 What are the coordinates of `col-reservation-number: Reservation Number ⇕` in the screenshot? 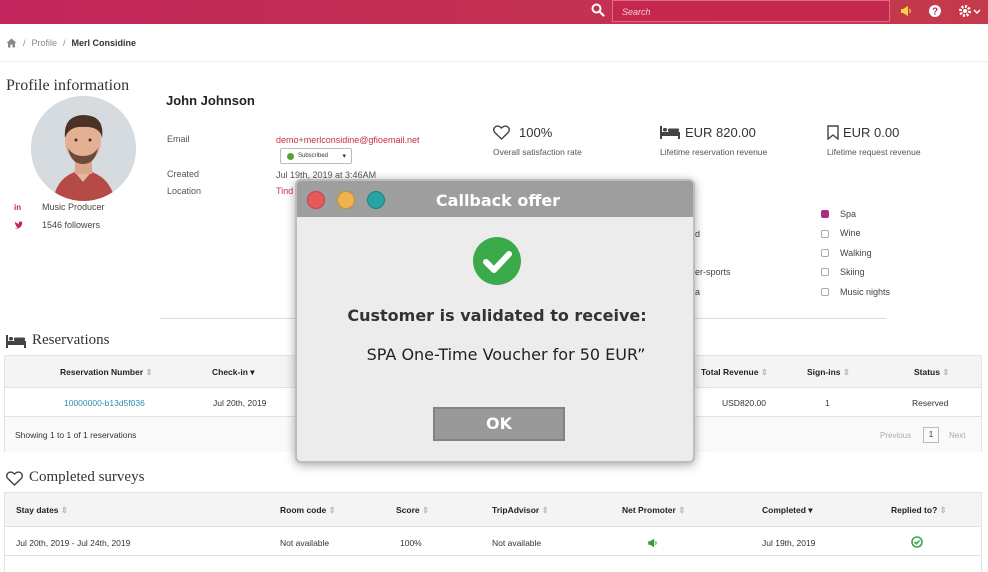 It's located at (106, 372).